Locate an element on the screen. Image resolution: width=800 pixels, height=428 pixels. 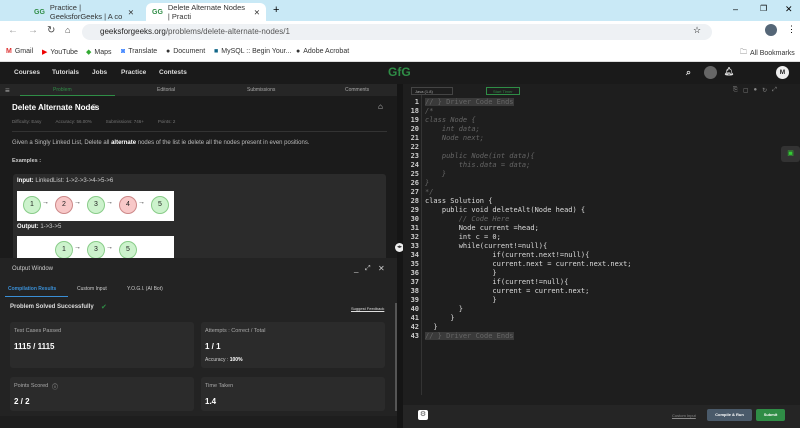
minimize-icon: _ is located at coordinates (356, 268).